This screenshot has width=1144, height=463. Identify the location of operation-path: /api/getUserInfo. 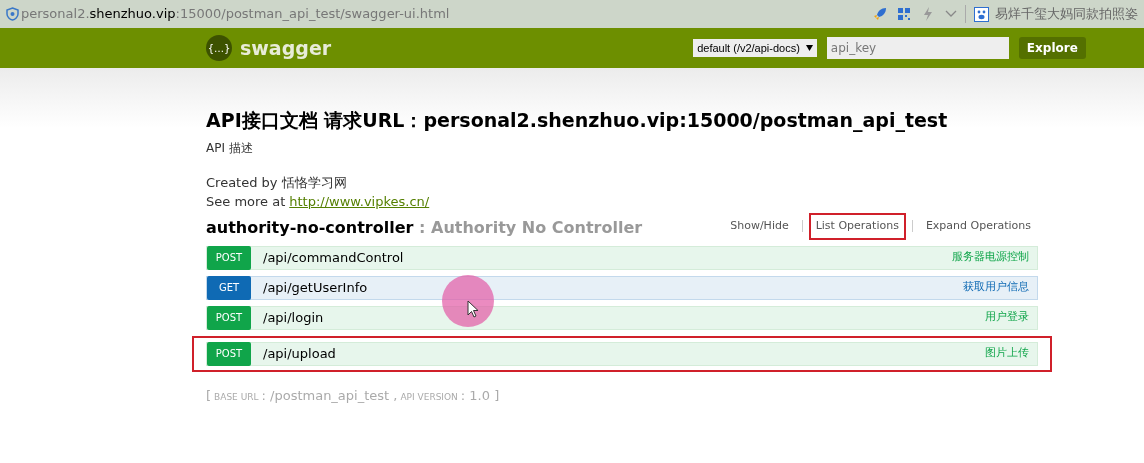
(315, 287).